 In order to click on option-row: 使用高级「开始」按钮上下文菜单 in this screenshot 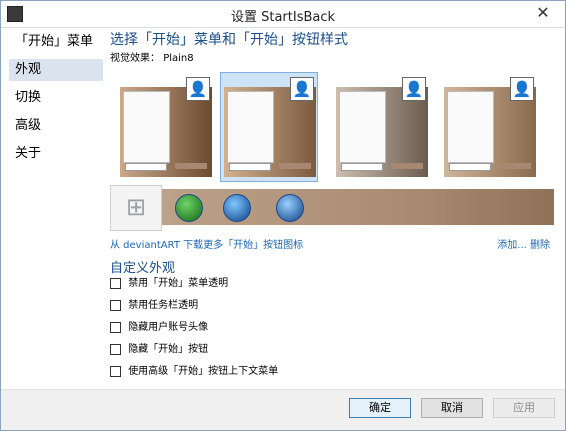, I will do `click(194, 376)`.